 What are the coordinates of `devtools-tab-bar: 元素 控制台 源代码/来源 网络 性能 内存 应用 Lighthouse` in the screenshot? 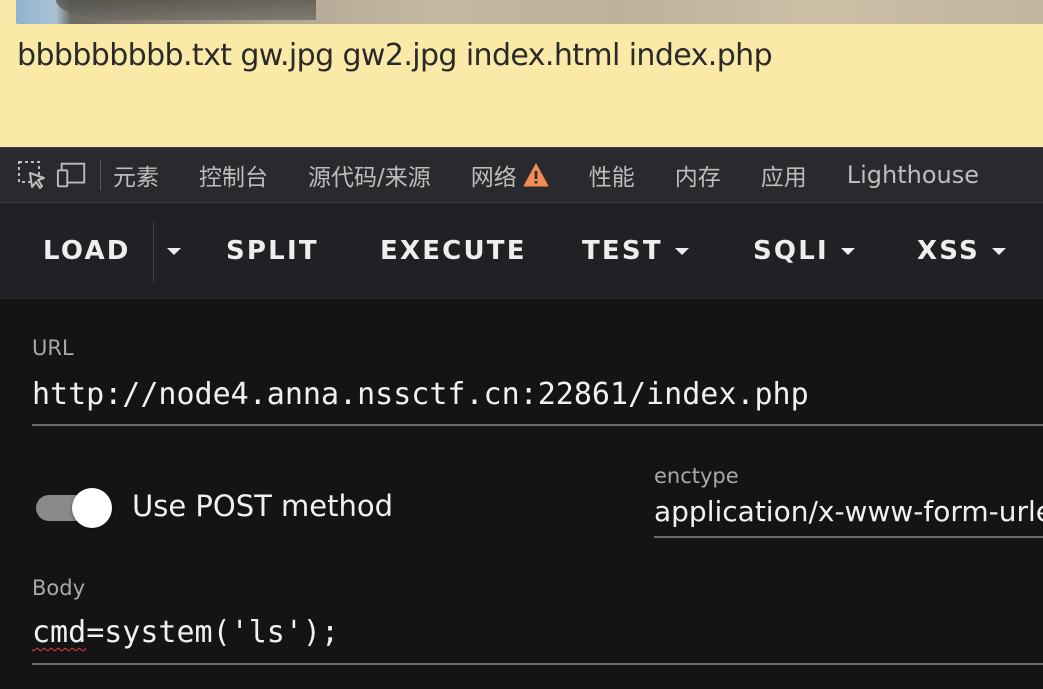 It's located at (521, 175).